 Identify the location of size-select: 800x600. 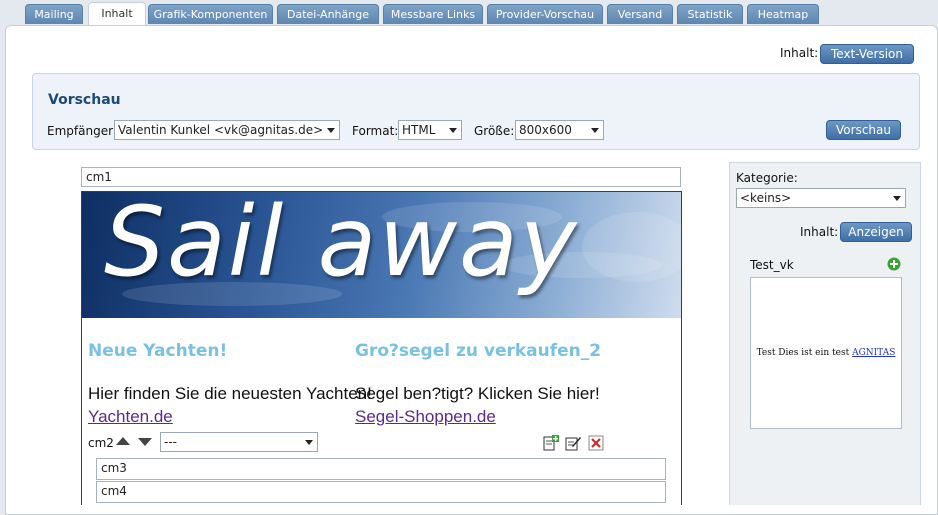
(559, 130).